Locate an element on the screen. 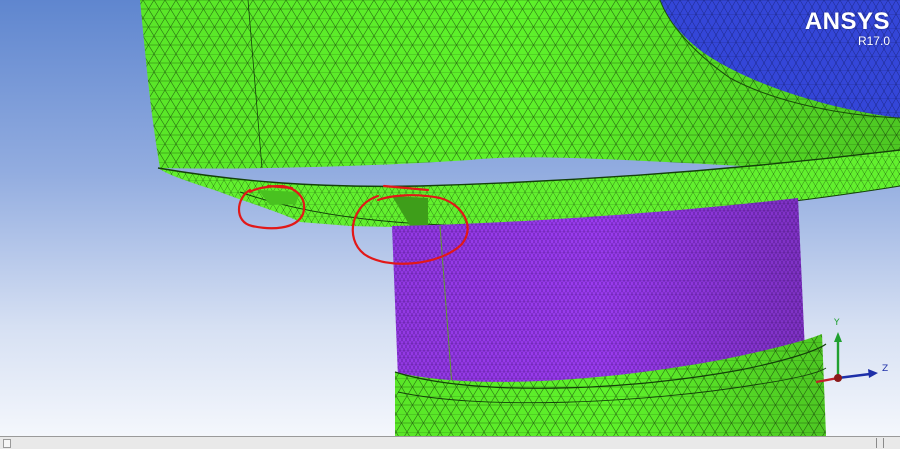  triad-y-label: Y is located at coordinates (837, 323).